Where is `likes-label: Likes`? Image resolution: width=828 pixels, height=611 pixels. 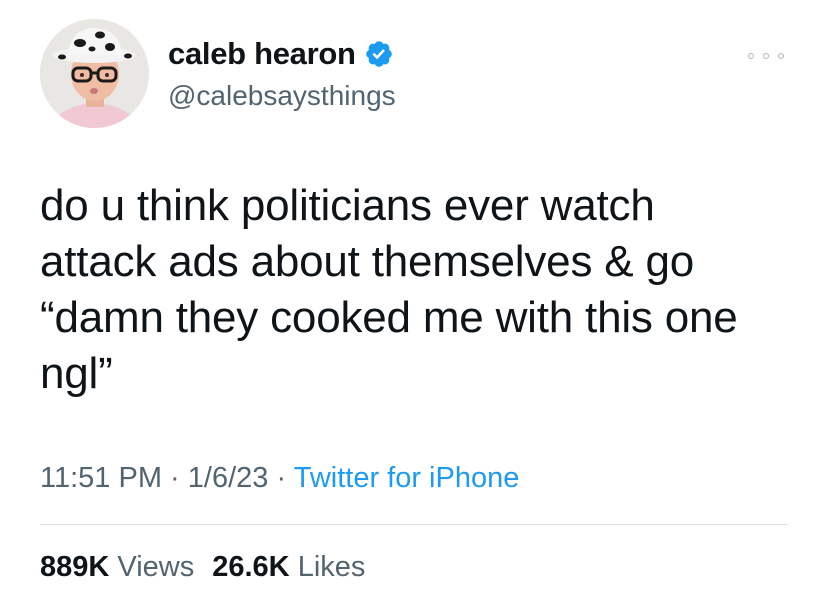
likes-label: Likes is located at coordinates (331, 567).